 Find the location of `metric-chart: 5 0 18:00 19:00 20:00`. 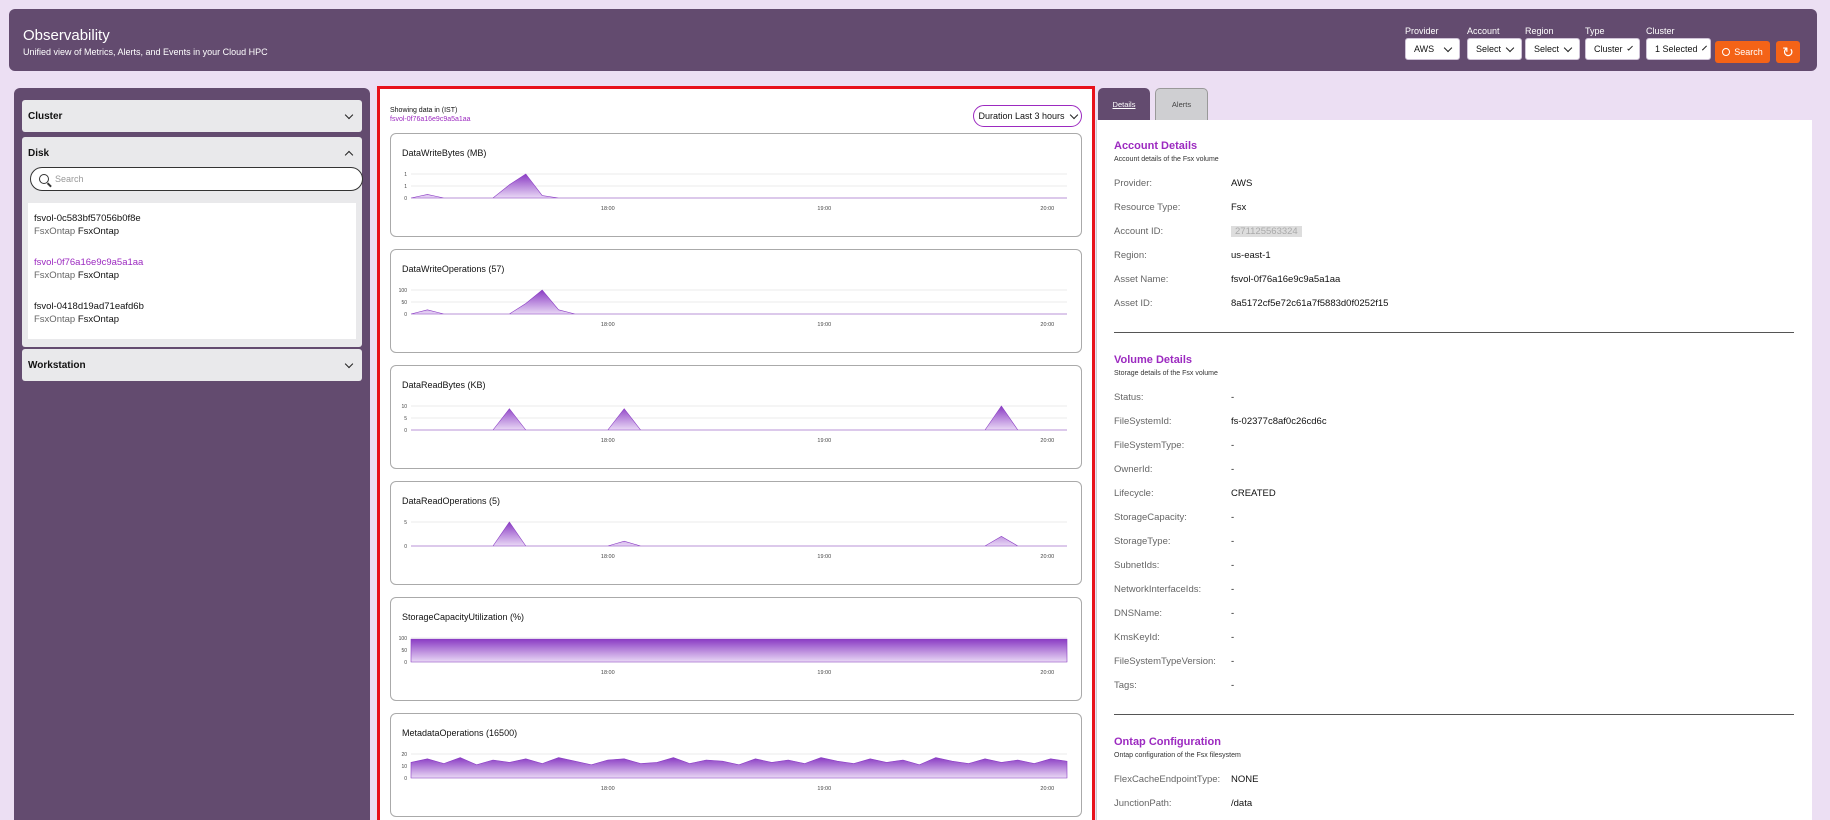

metric-chart: 5 0 18:00 19:00 20:00 is located at coordinates (735, 540).